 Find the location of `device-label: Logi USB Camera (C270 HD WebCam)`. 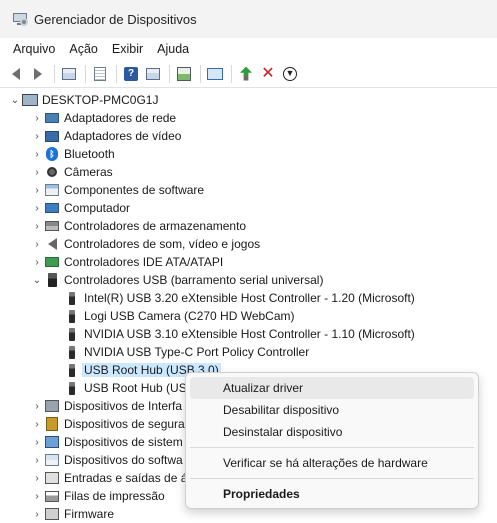

device-label: Logi USB Camera (C270 HD WebCam) is located at coordinates (189, 316).